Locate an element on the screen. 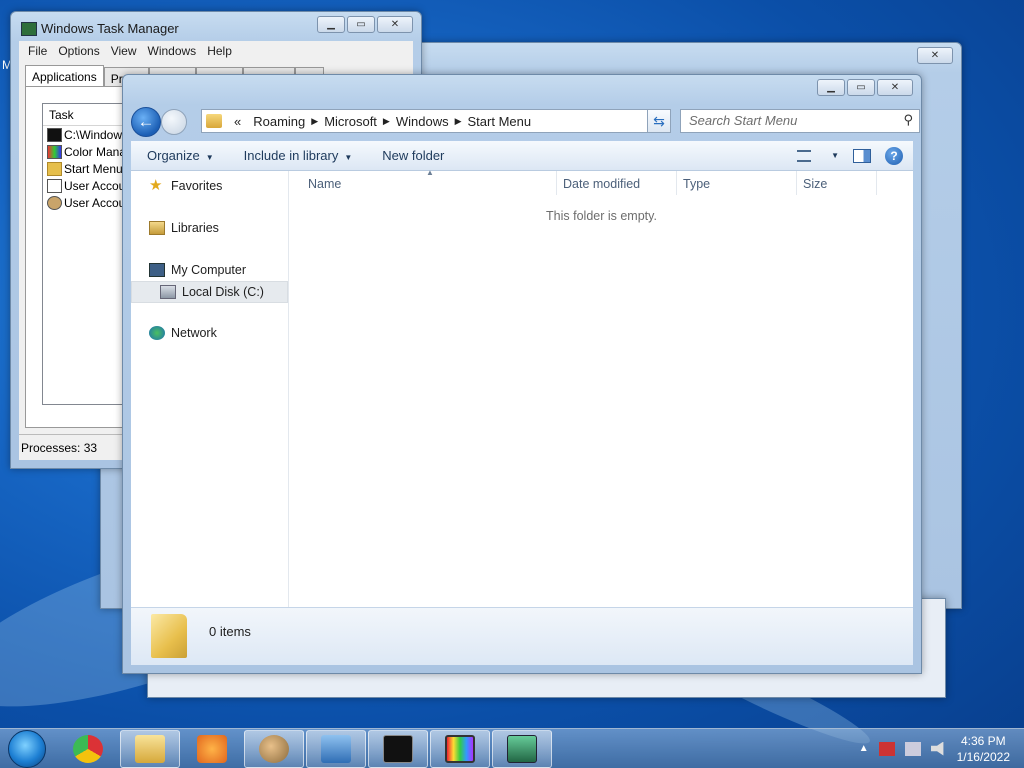 The height and width of the screenshot is (768, 1024). details-pane: 0 items is located at coordinates (522, 636).